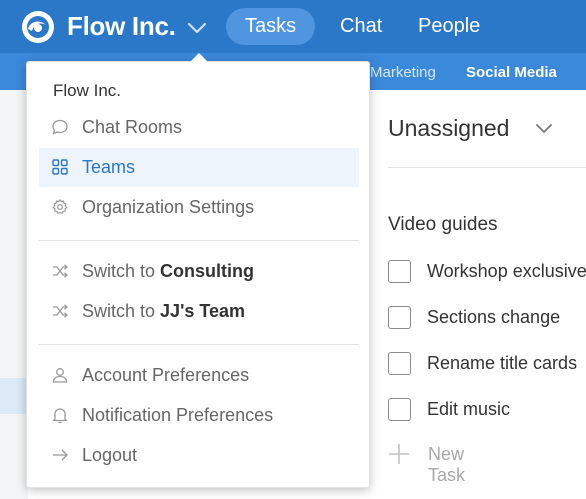 The width and height of the screenshot is (586, 499). Describe the element at coordinates (203, 311) in the screenshot. I see `switch-target: JJ's Team` at that location.